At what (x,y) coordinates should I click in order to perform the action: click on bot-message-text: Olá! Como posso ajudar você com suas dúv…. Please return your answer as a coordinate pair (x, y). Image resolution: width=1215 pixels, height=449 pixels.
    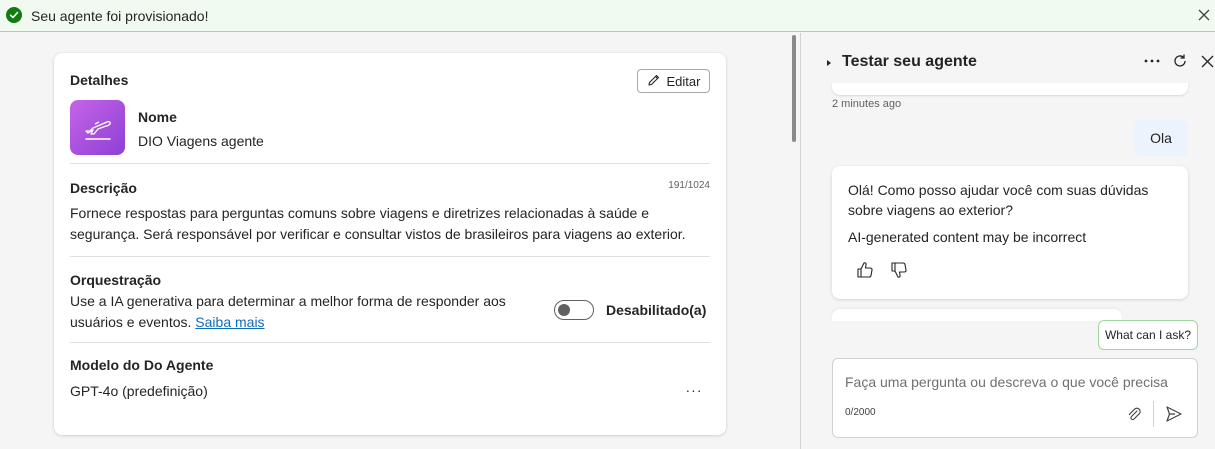
    Looking at the image, I should click on (998, 200).